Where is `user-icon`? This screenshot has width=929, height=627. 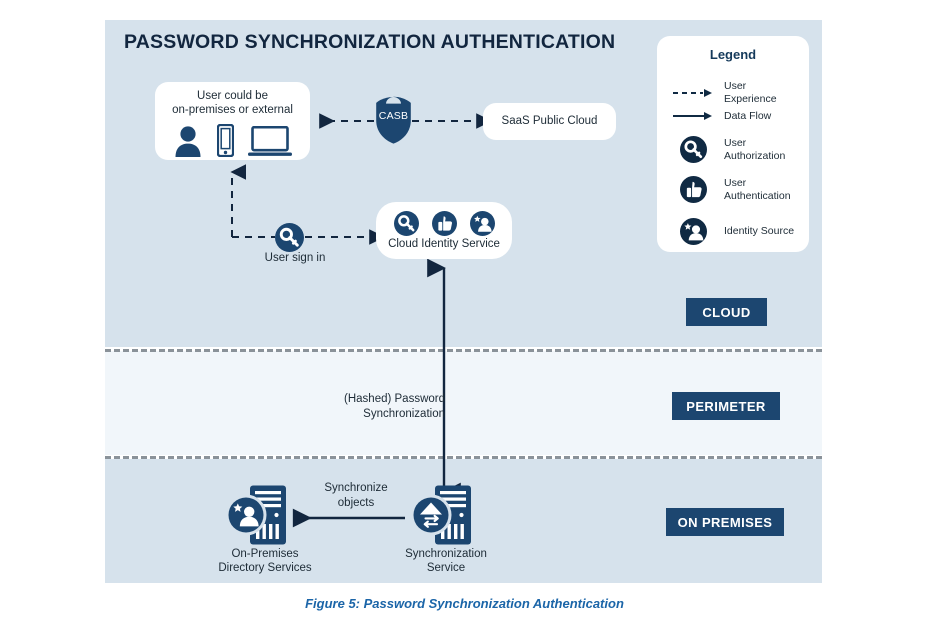
user-icon is located at coordinates (188, 141).